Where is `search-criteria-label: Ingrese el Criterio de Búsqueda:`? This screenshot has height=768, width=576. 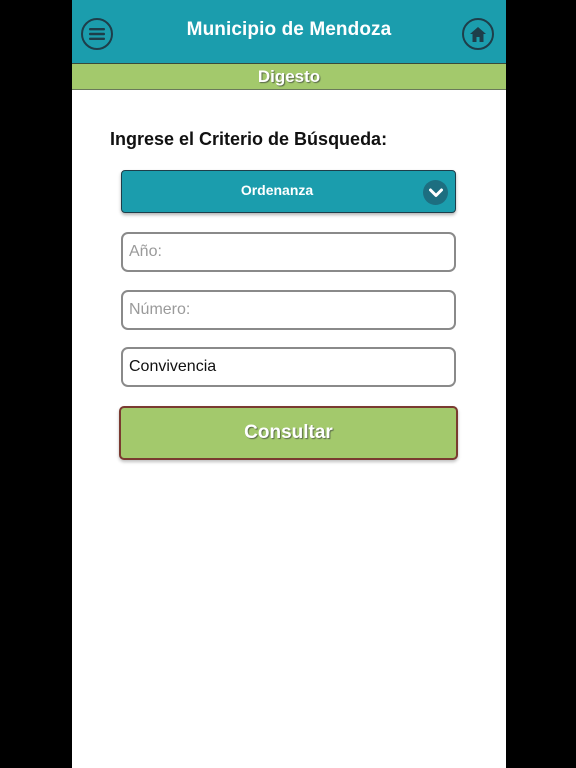 search-criteria-label: Ingrese el Criterio de Búsqueda: is located at coordinates (249, 139).